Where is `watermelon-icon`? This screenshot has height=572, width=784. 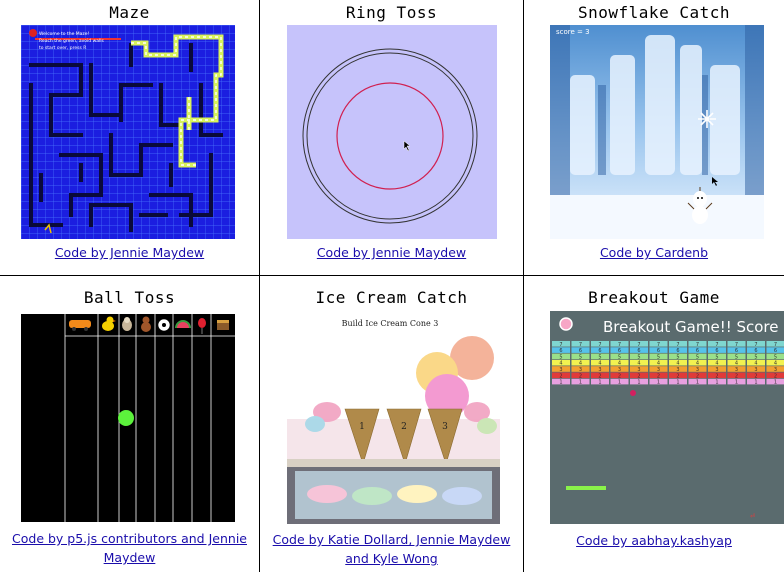
watermelon-icon is located at coordinates (183, 324).